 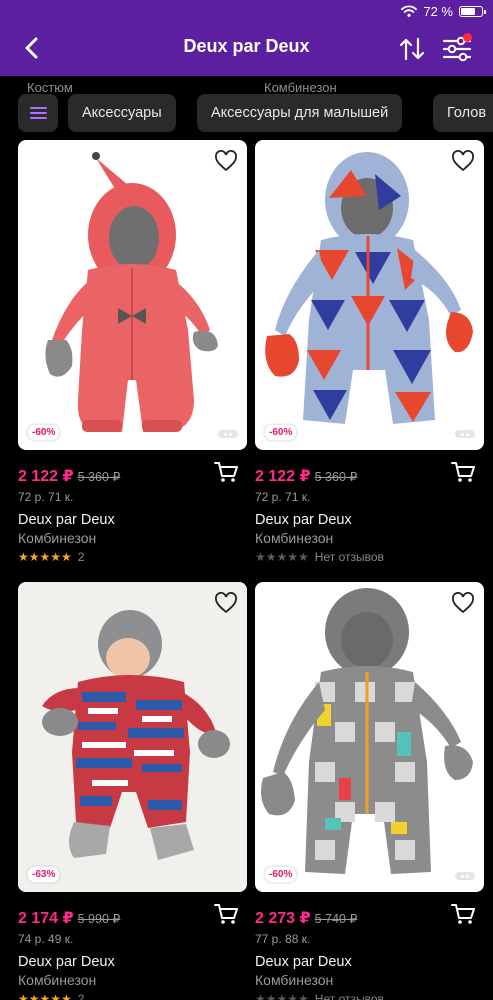 What do you see at coordinates (472, 11) in the screenshot?
I see `battery-icon` at bounding box center [472, 11].